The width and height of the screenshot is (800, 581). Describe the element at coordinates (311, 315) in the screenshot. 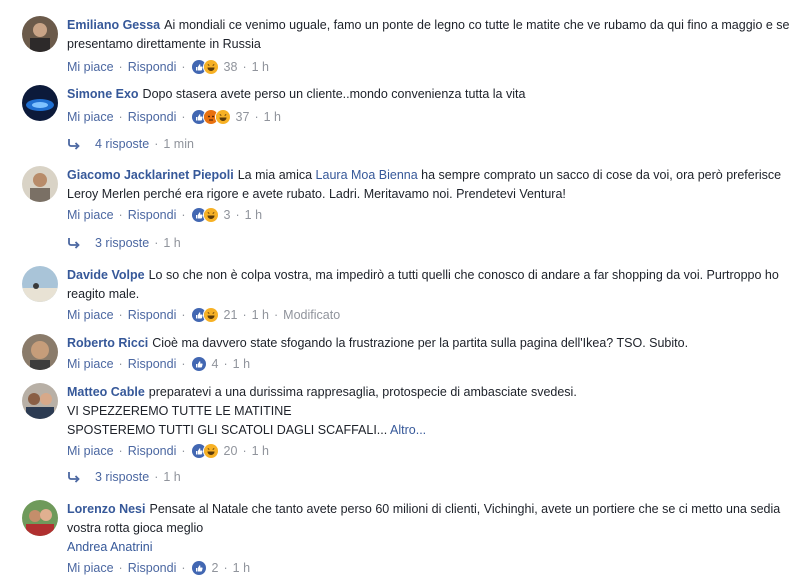

I see `edited-label: Modificato` at that location.